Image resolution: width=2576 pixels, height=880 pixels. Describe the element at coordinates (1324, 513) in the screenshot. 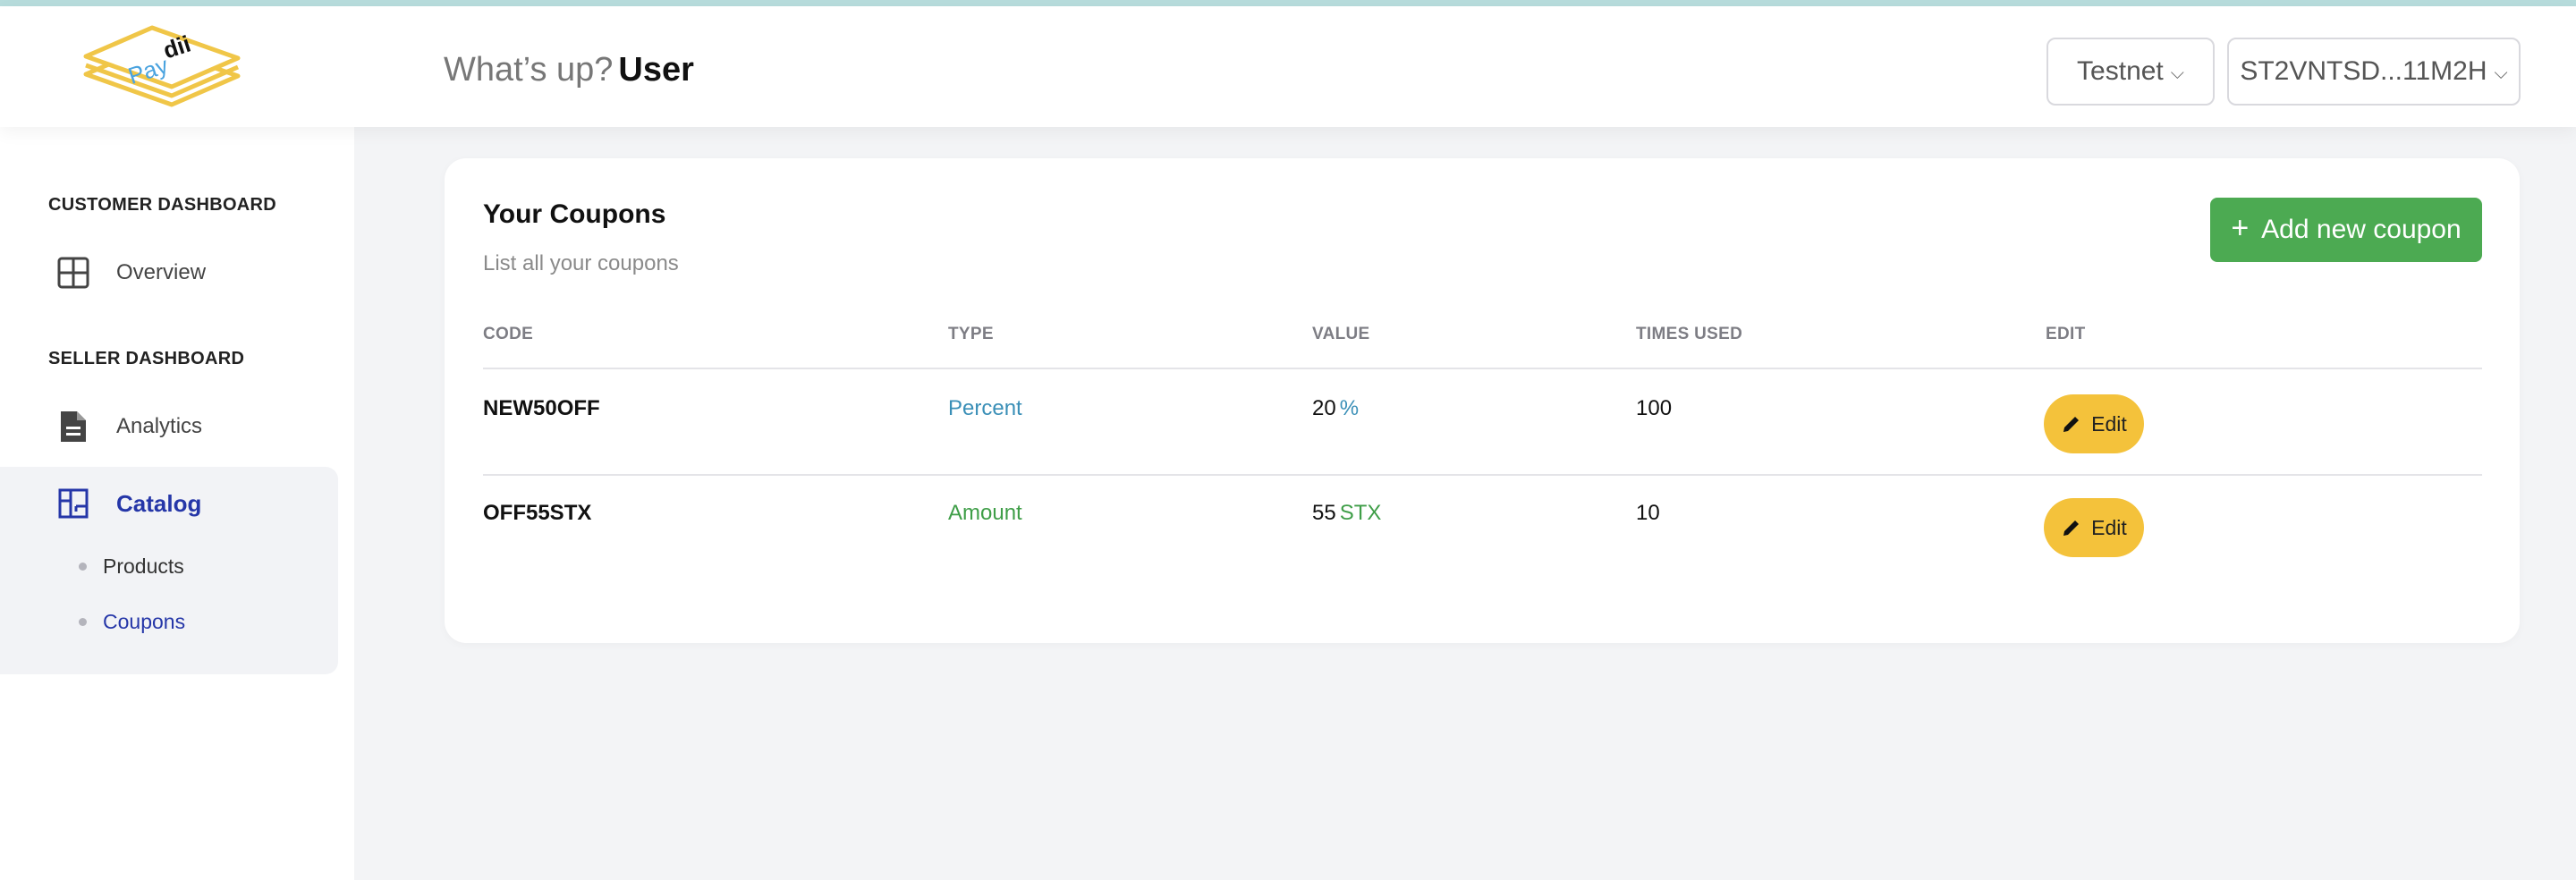

I see `coupon-value-number: 55` at that location.